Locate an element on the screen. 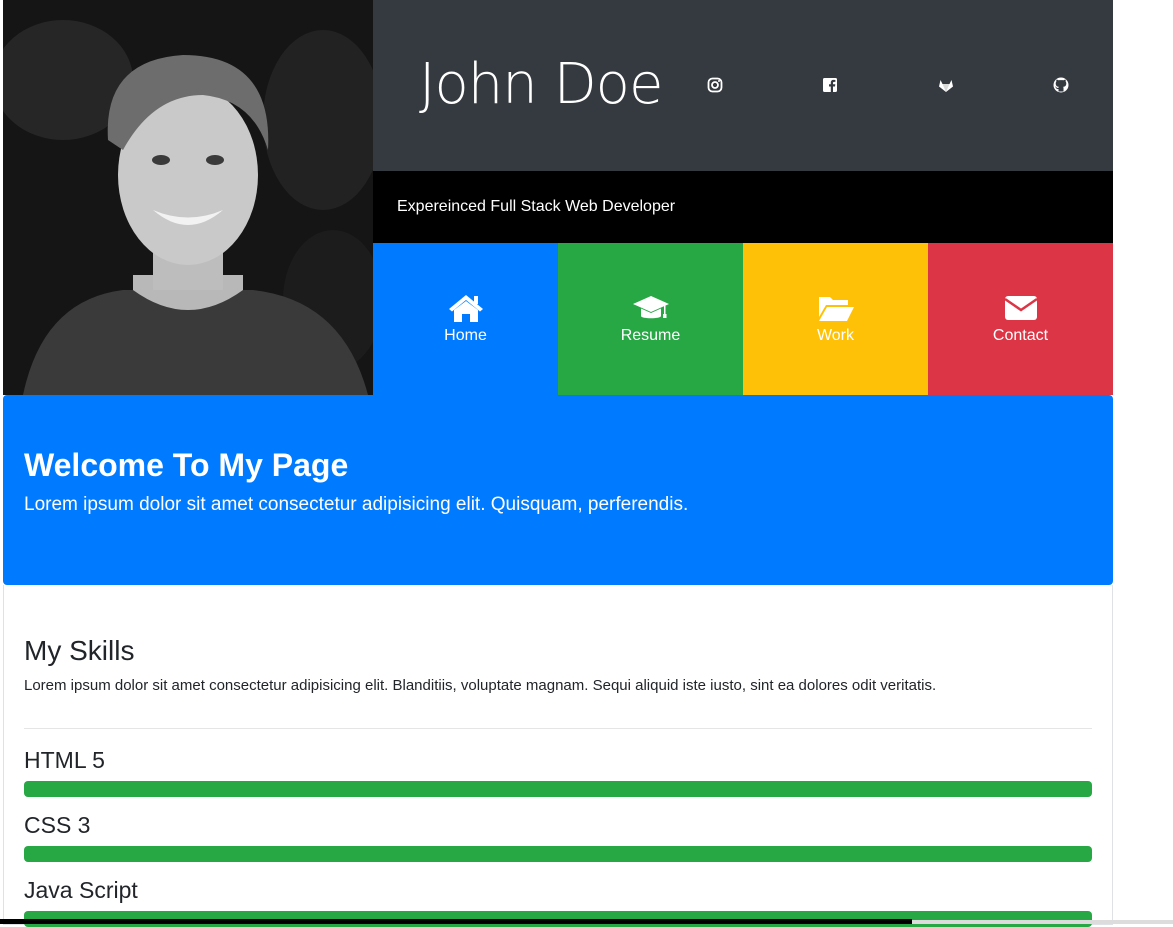 The height and width of the screenshot is (927, 1173). menu-item-work: Work is located at coordinates (835, 319).